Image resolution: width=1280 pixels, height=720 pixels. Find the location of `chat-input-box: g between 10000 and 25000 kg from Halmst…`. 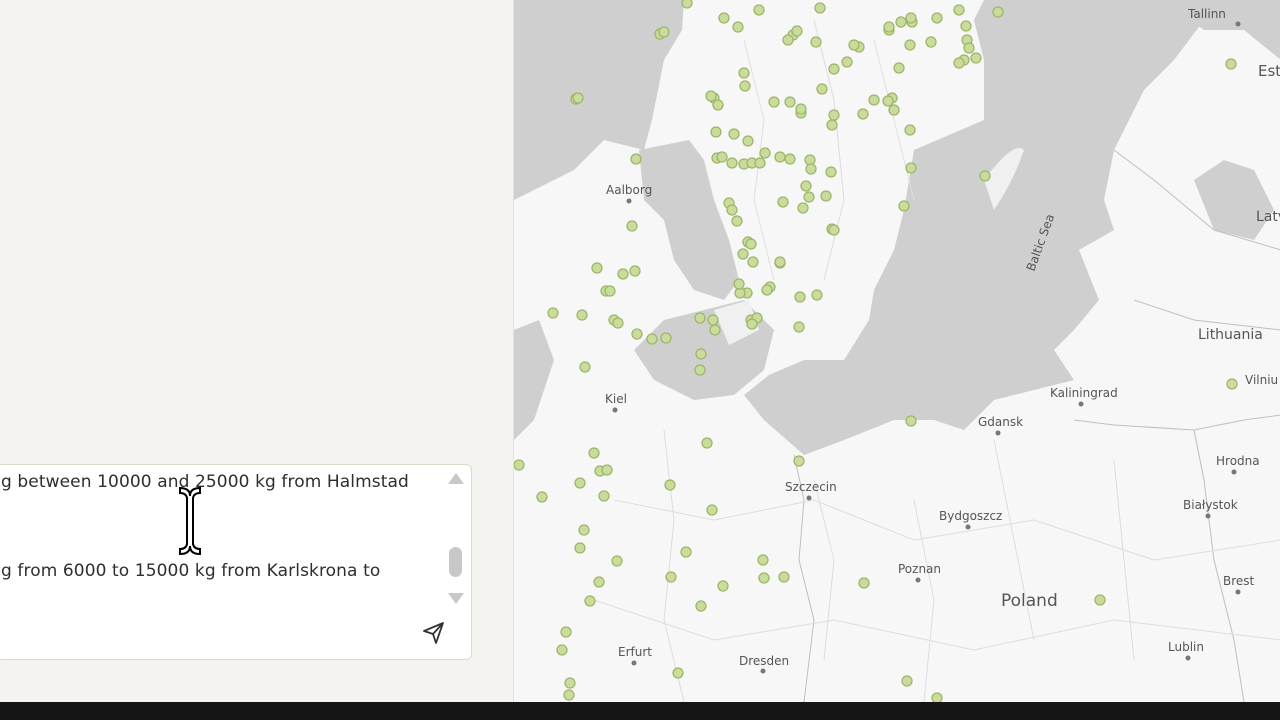

chat-input-box: g between 10000 and 25000 kg from Halmst… is located at coordinates (236, 562).